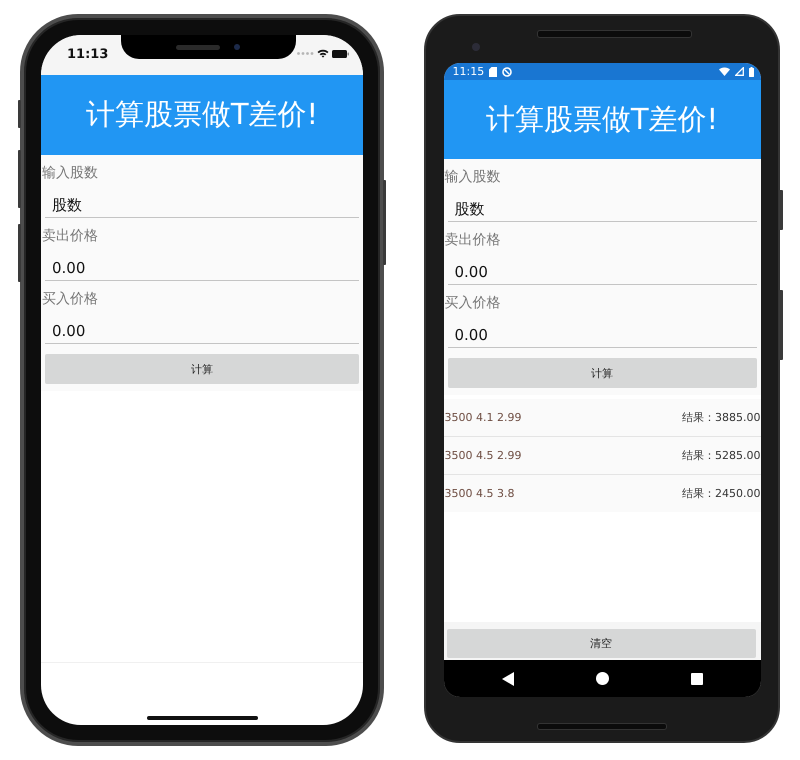 The width and height of the screenshot is (800, 760). I want to click on signal-dots-icon, so click(305, 53).